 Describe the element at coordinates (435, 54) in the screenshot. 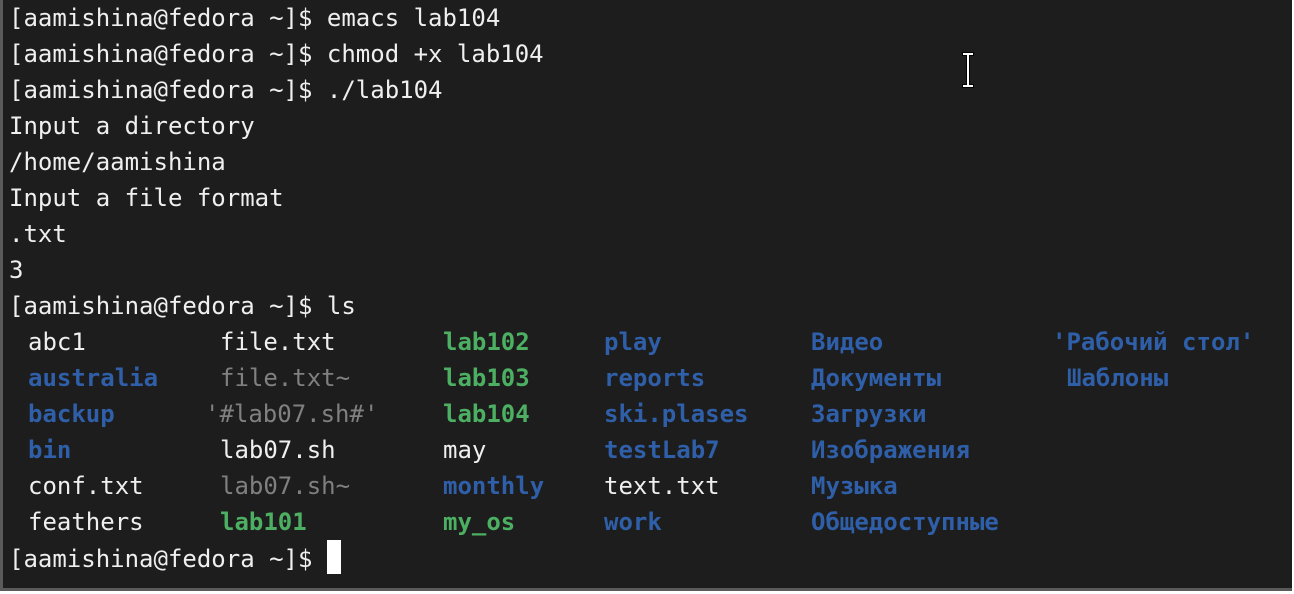

I see `command-text: chmod +x lab104` at that location.